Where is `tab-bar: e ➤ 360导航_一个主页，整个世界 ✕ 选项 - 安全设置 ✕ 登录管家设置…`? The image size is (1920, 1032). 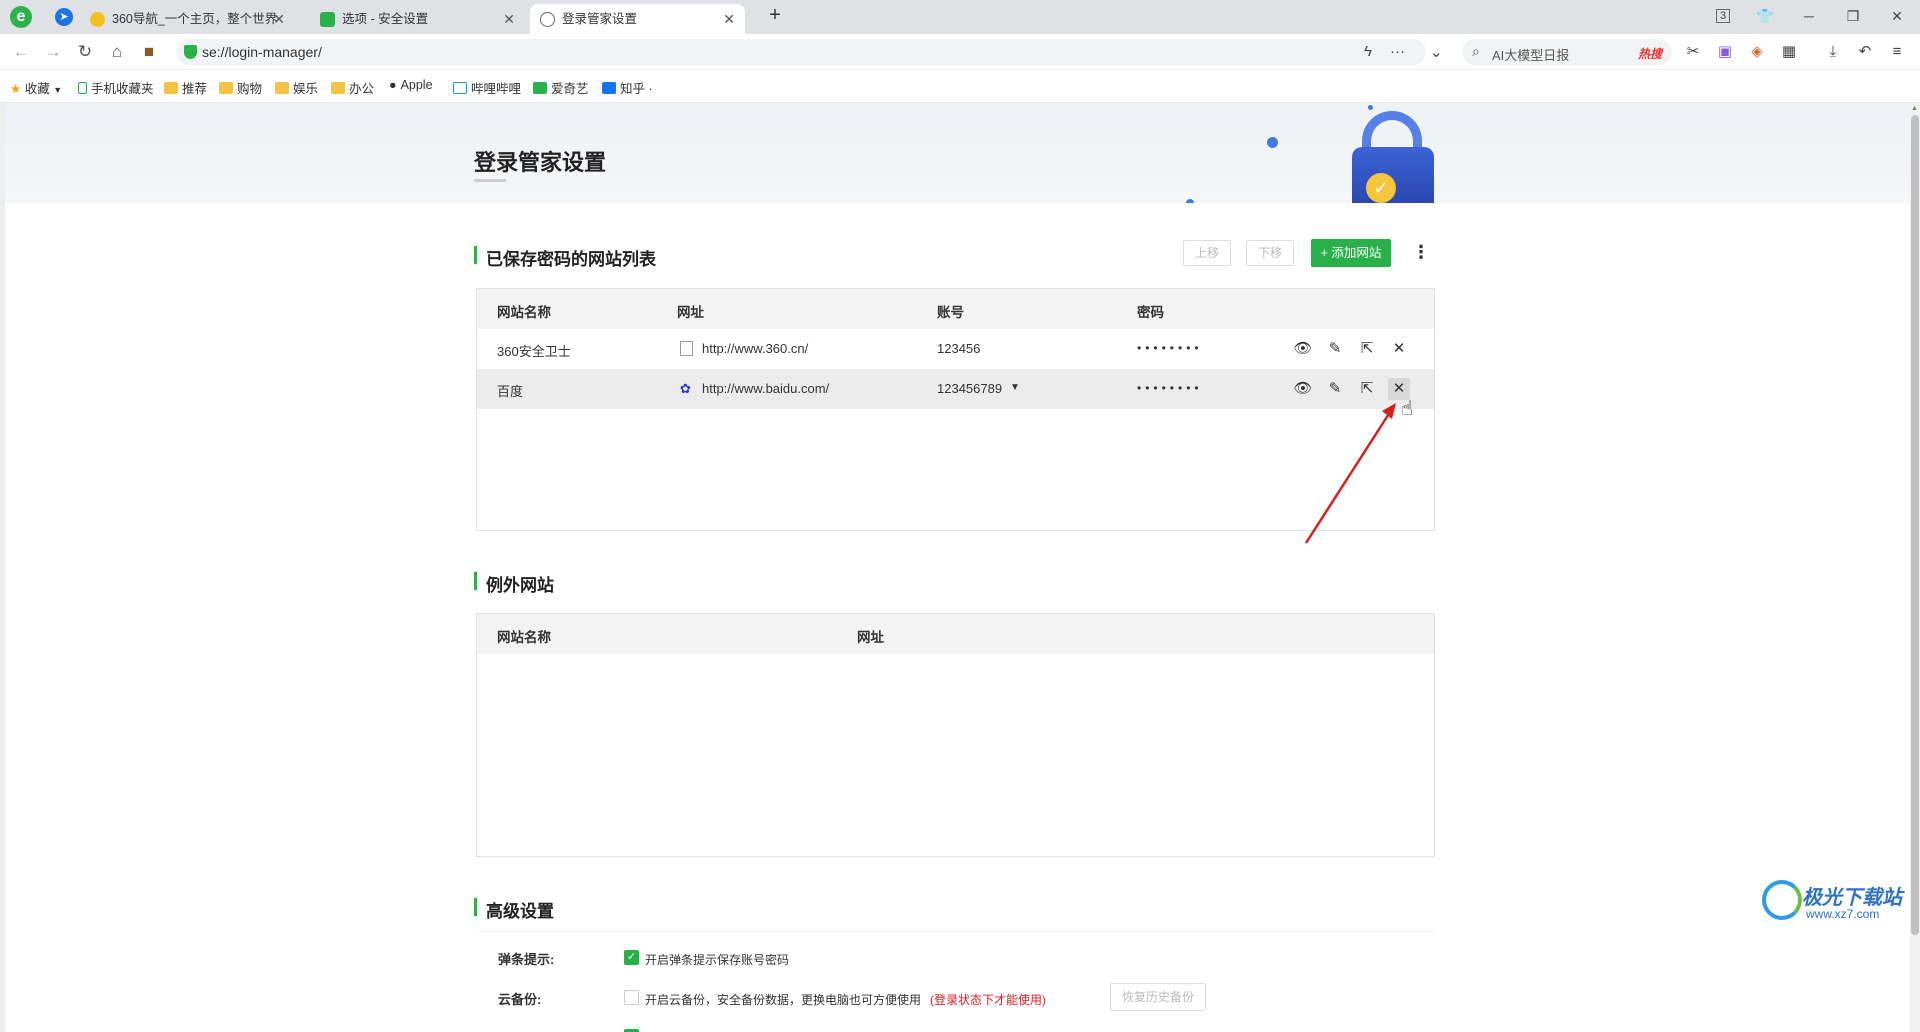
tab-bar: e ➤ 360导航_一个主页，整个世界 ✕ 选项 - 安全设置 ✕ 登录管家设置… is located at coordinates (960, 17).